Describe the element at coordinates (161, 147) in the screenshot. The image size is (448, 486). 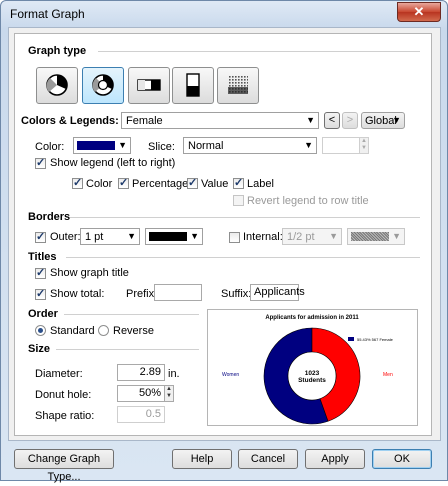
I see `slice-label: Slice:` at that location.